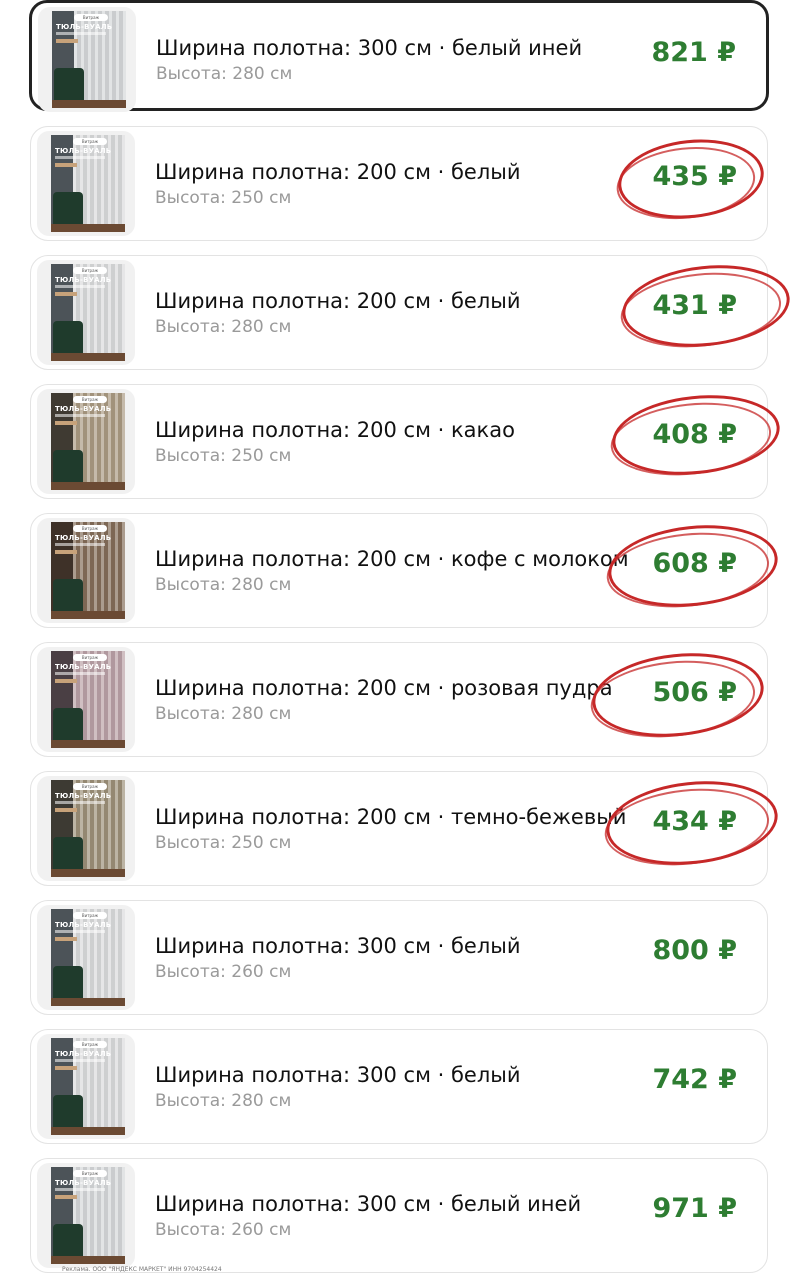 The width and height of the screenshot is (798, 1280). I want to click on variant-title: Ширина полотна: 200 см · темно-бежевый, so click(391, 817).